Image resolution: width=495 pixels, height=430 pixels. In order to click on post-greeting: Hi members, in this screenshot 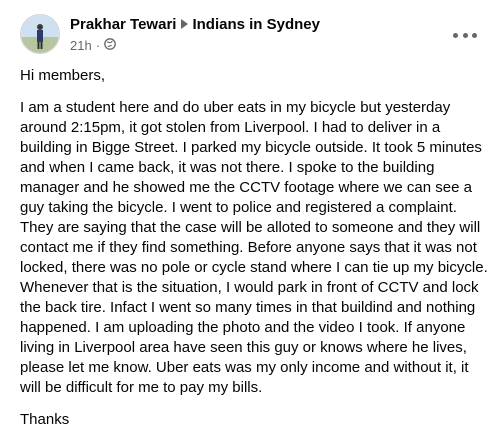, I will do `click(63, 75)`.